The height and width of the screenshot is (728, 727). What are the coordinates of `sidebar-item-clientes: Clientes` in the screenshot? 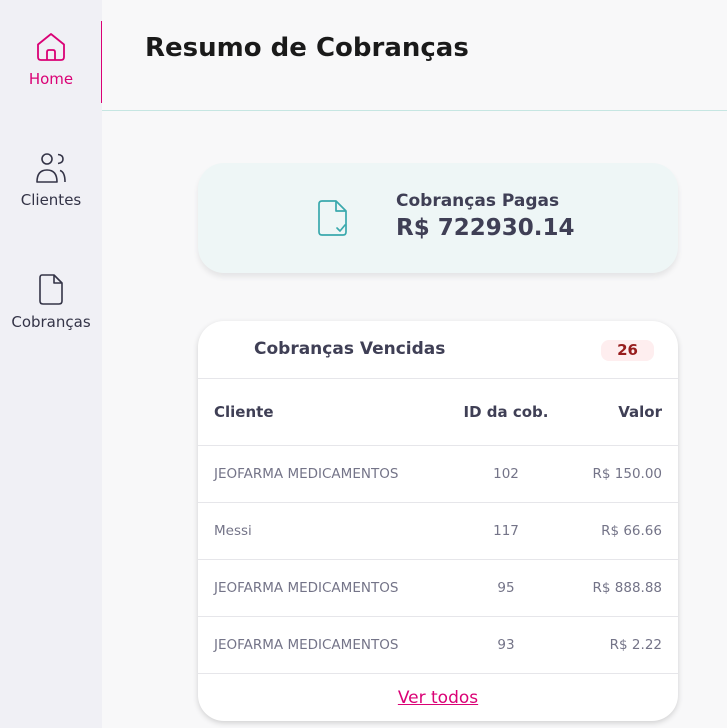 It's located at (51, 193).